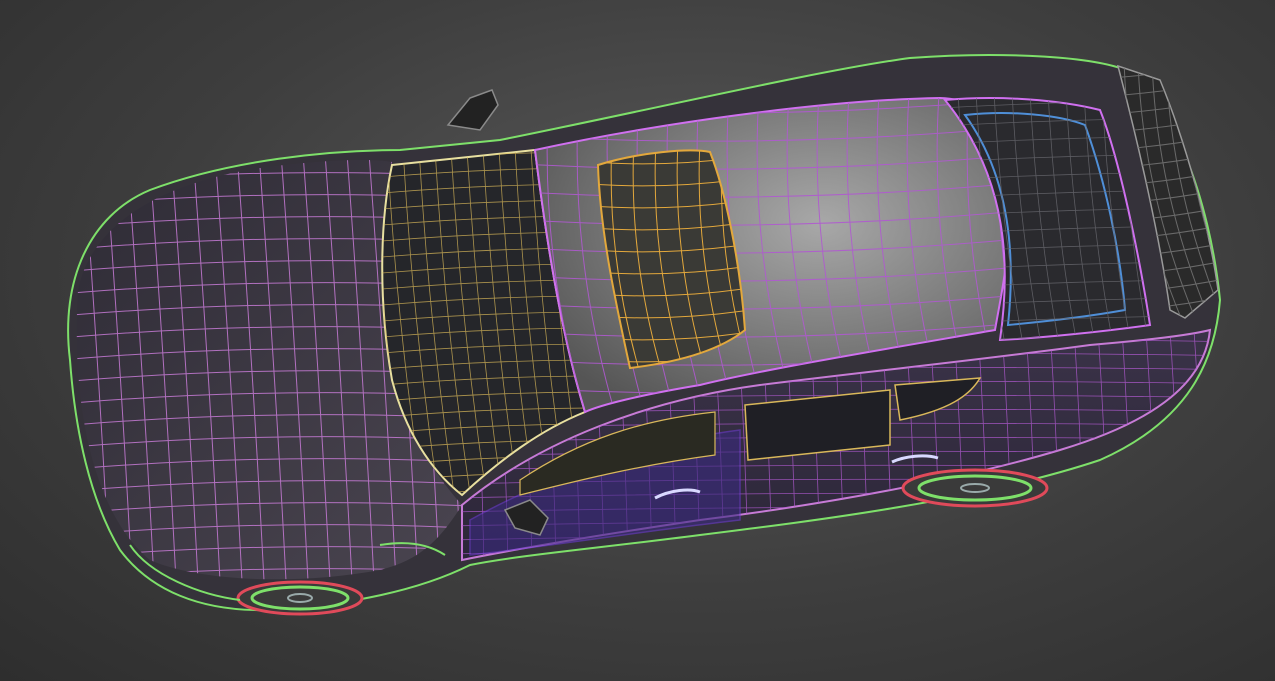  What do you see at coordinates (300, 598) in the screenshot?
I see `front-wheel` at bounding box center [300, 598].